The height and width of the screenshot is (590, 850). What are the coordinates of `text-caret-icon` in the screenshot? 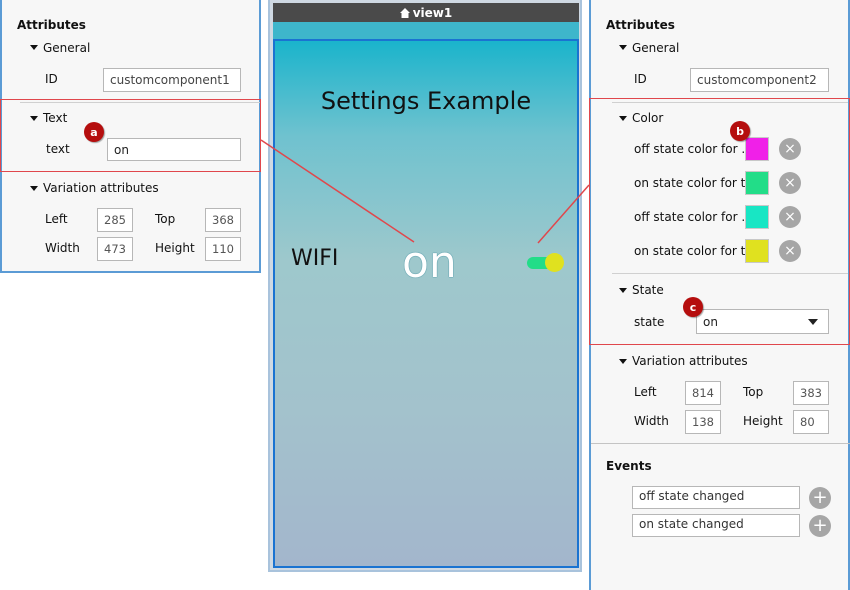 It's located at (34, 118).